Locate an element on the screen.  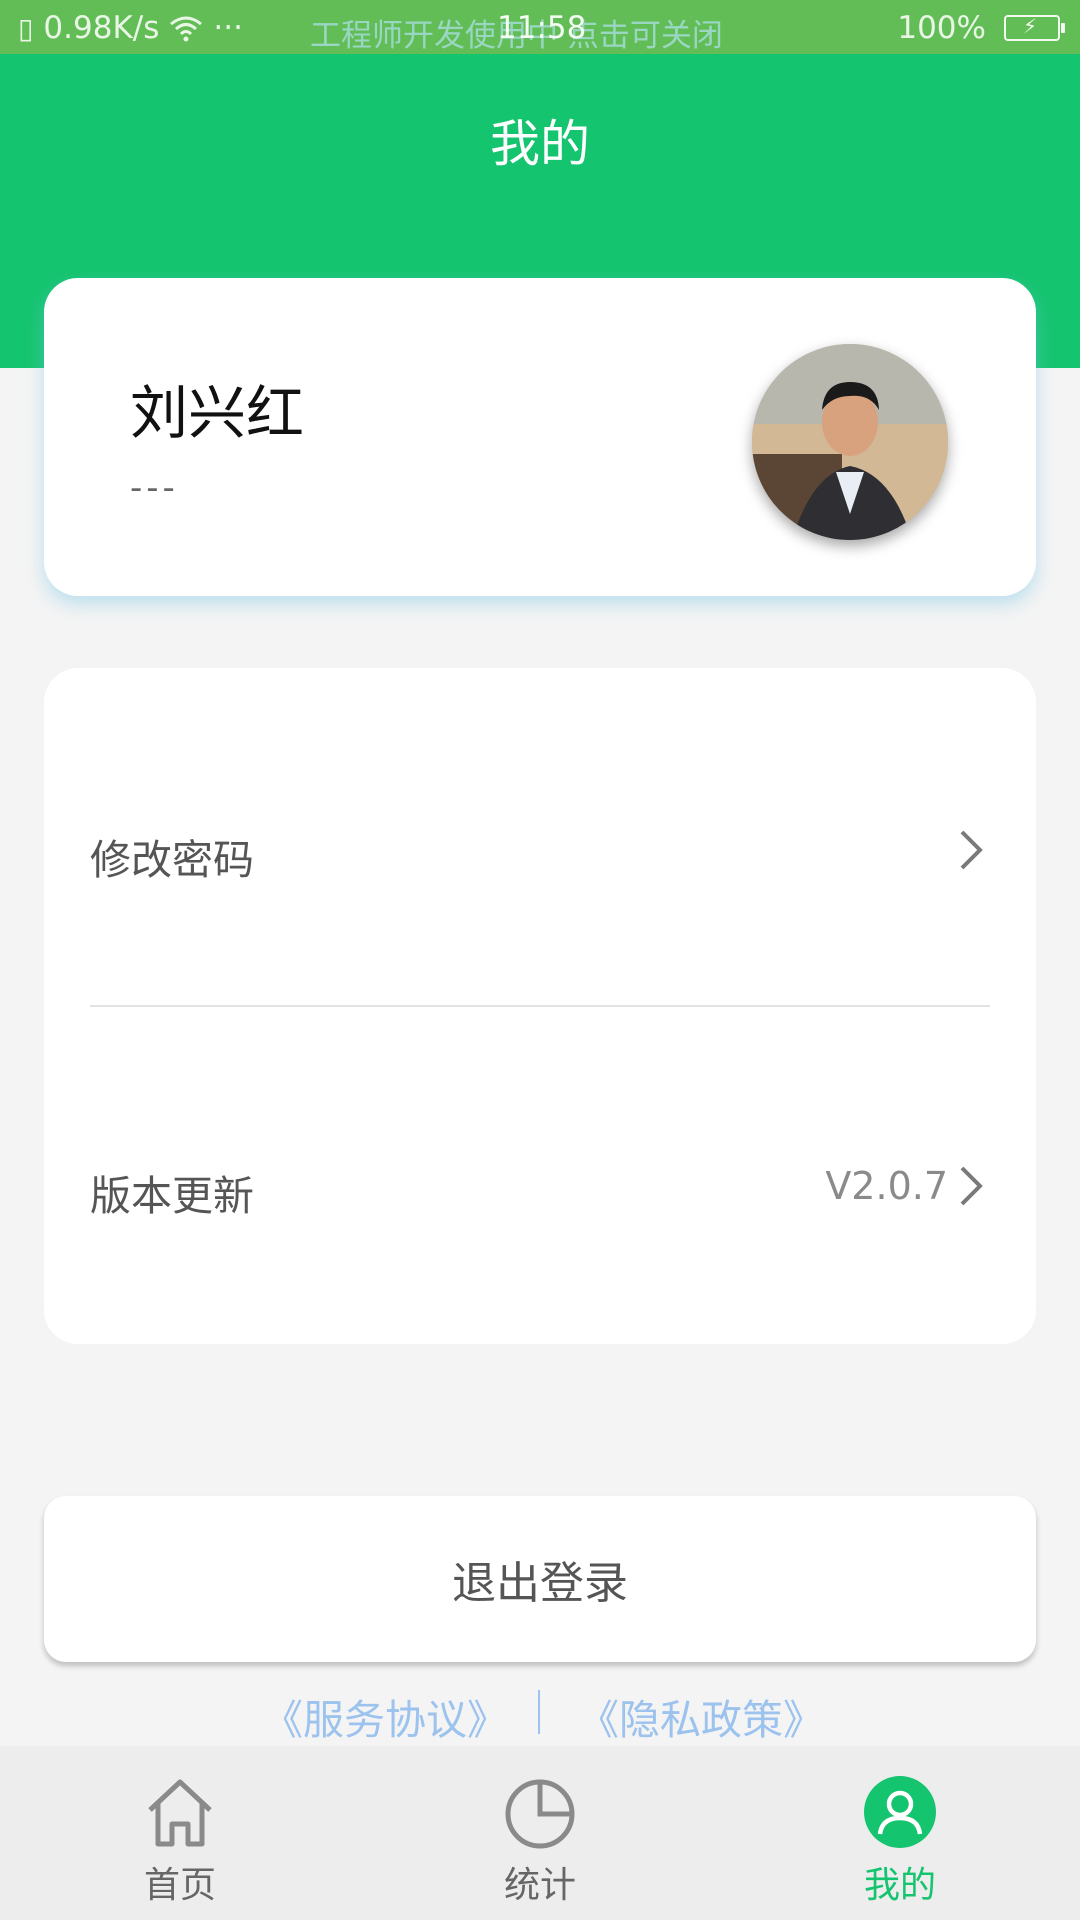
tab-mine: 我的 is located at coordinates (900, 1833).